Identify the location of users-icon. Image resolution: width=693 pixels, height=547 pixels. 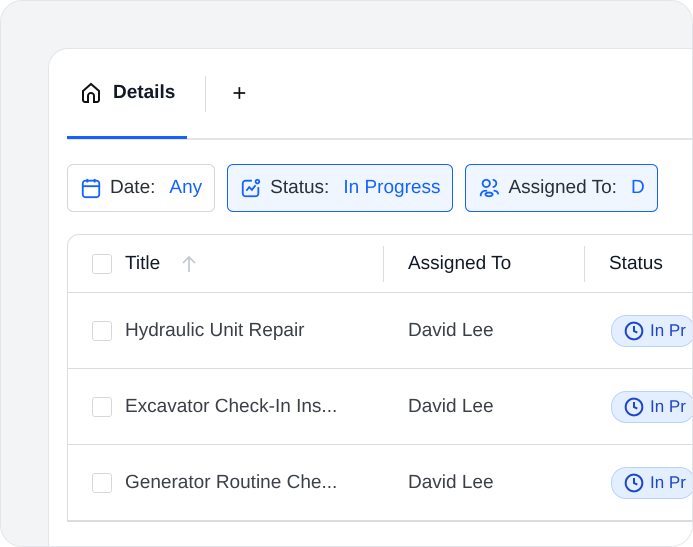
(489, 188).